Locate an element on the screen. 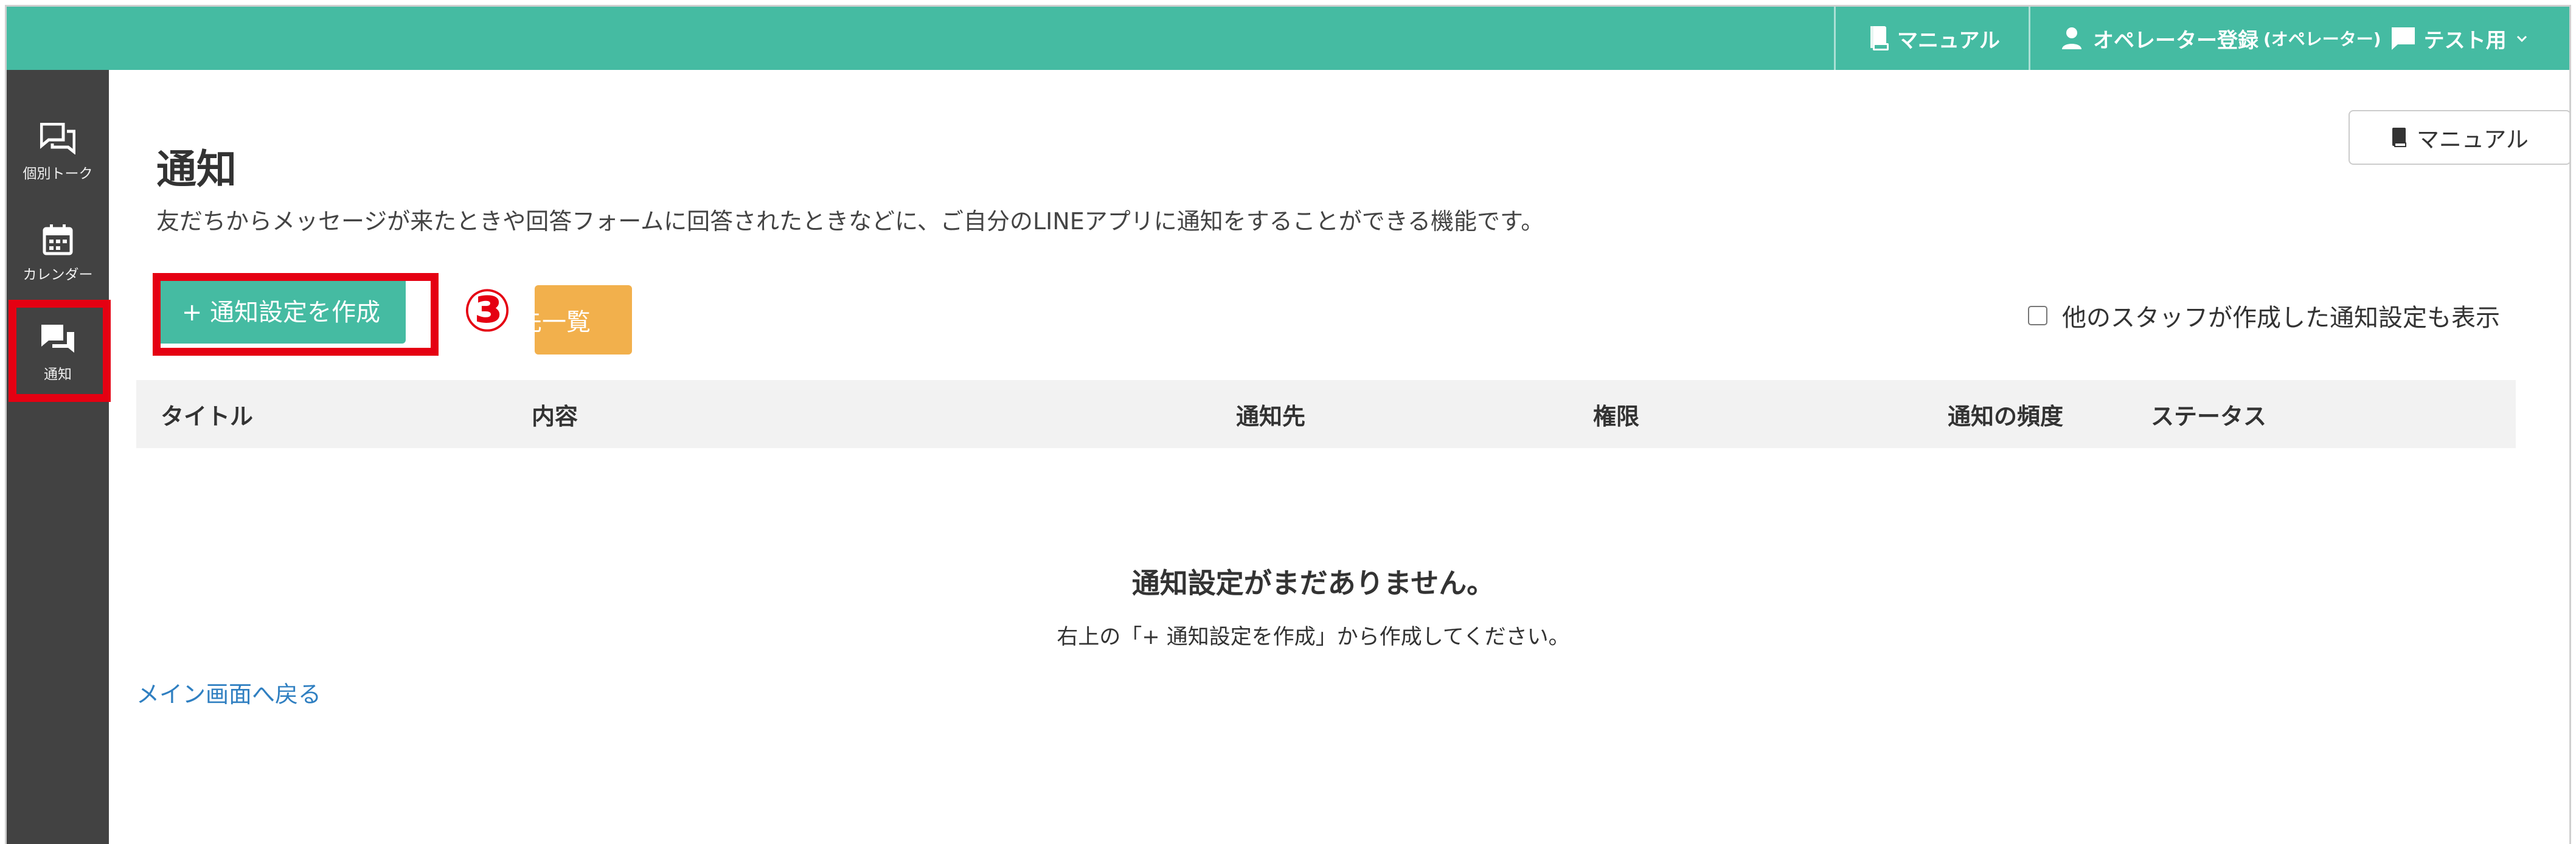 This screenshot has height=844, width=2576. sidebar-item-individual-talk: 個別トーク is located at coordinates (58, 152).